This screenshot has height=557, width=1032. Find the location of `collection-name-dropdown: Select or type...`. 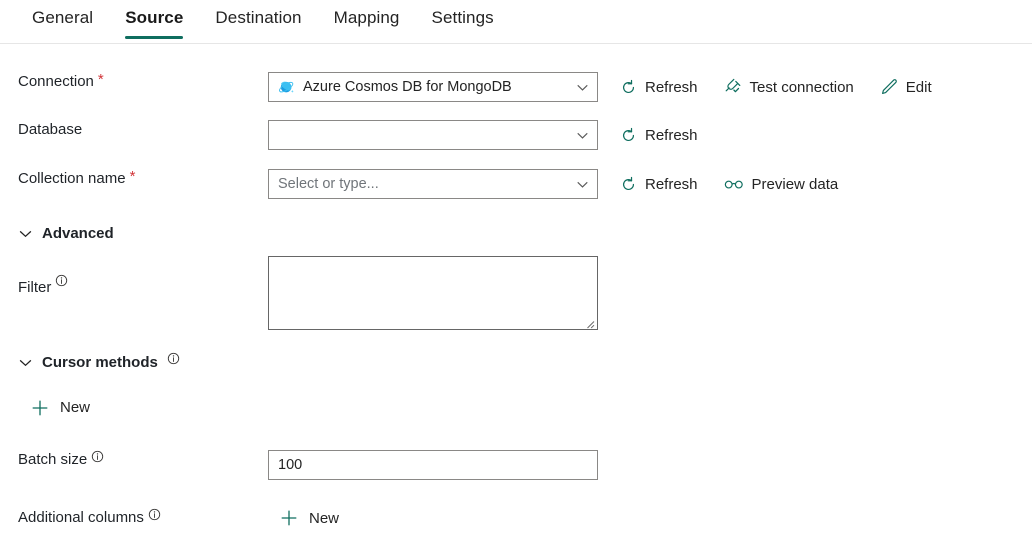

collection-name-dropdown: Select or type... is located at coordinates (433, 184).